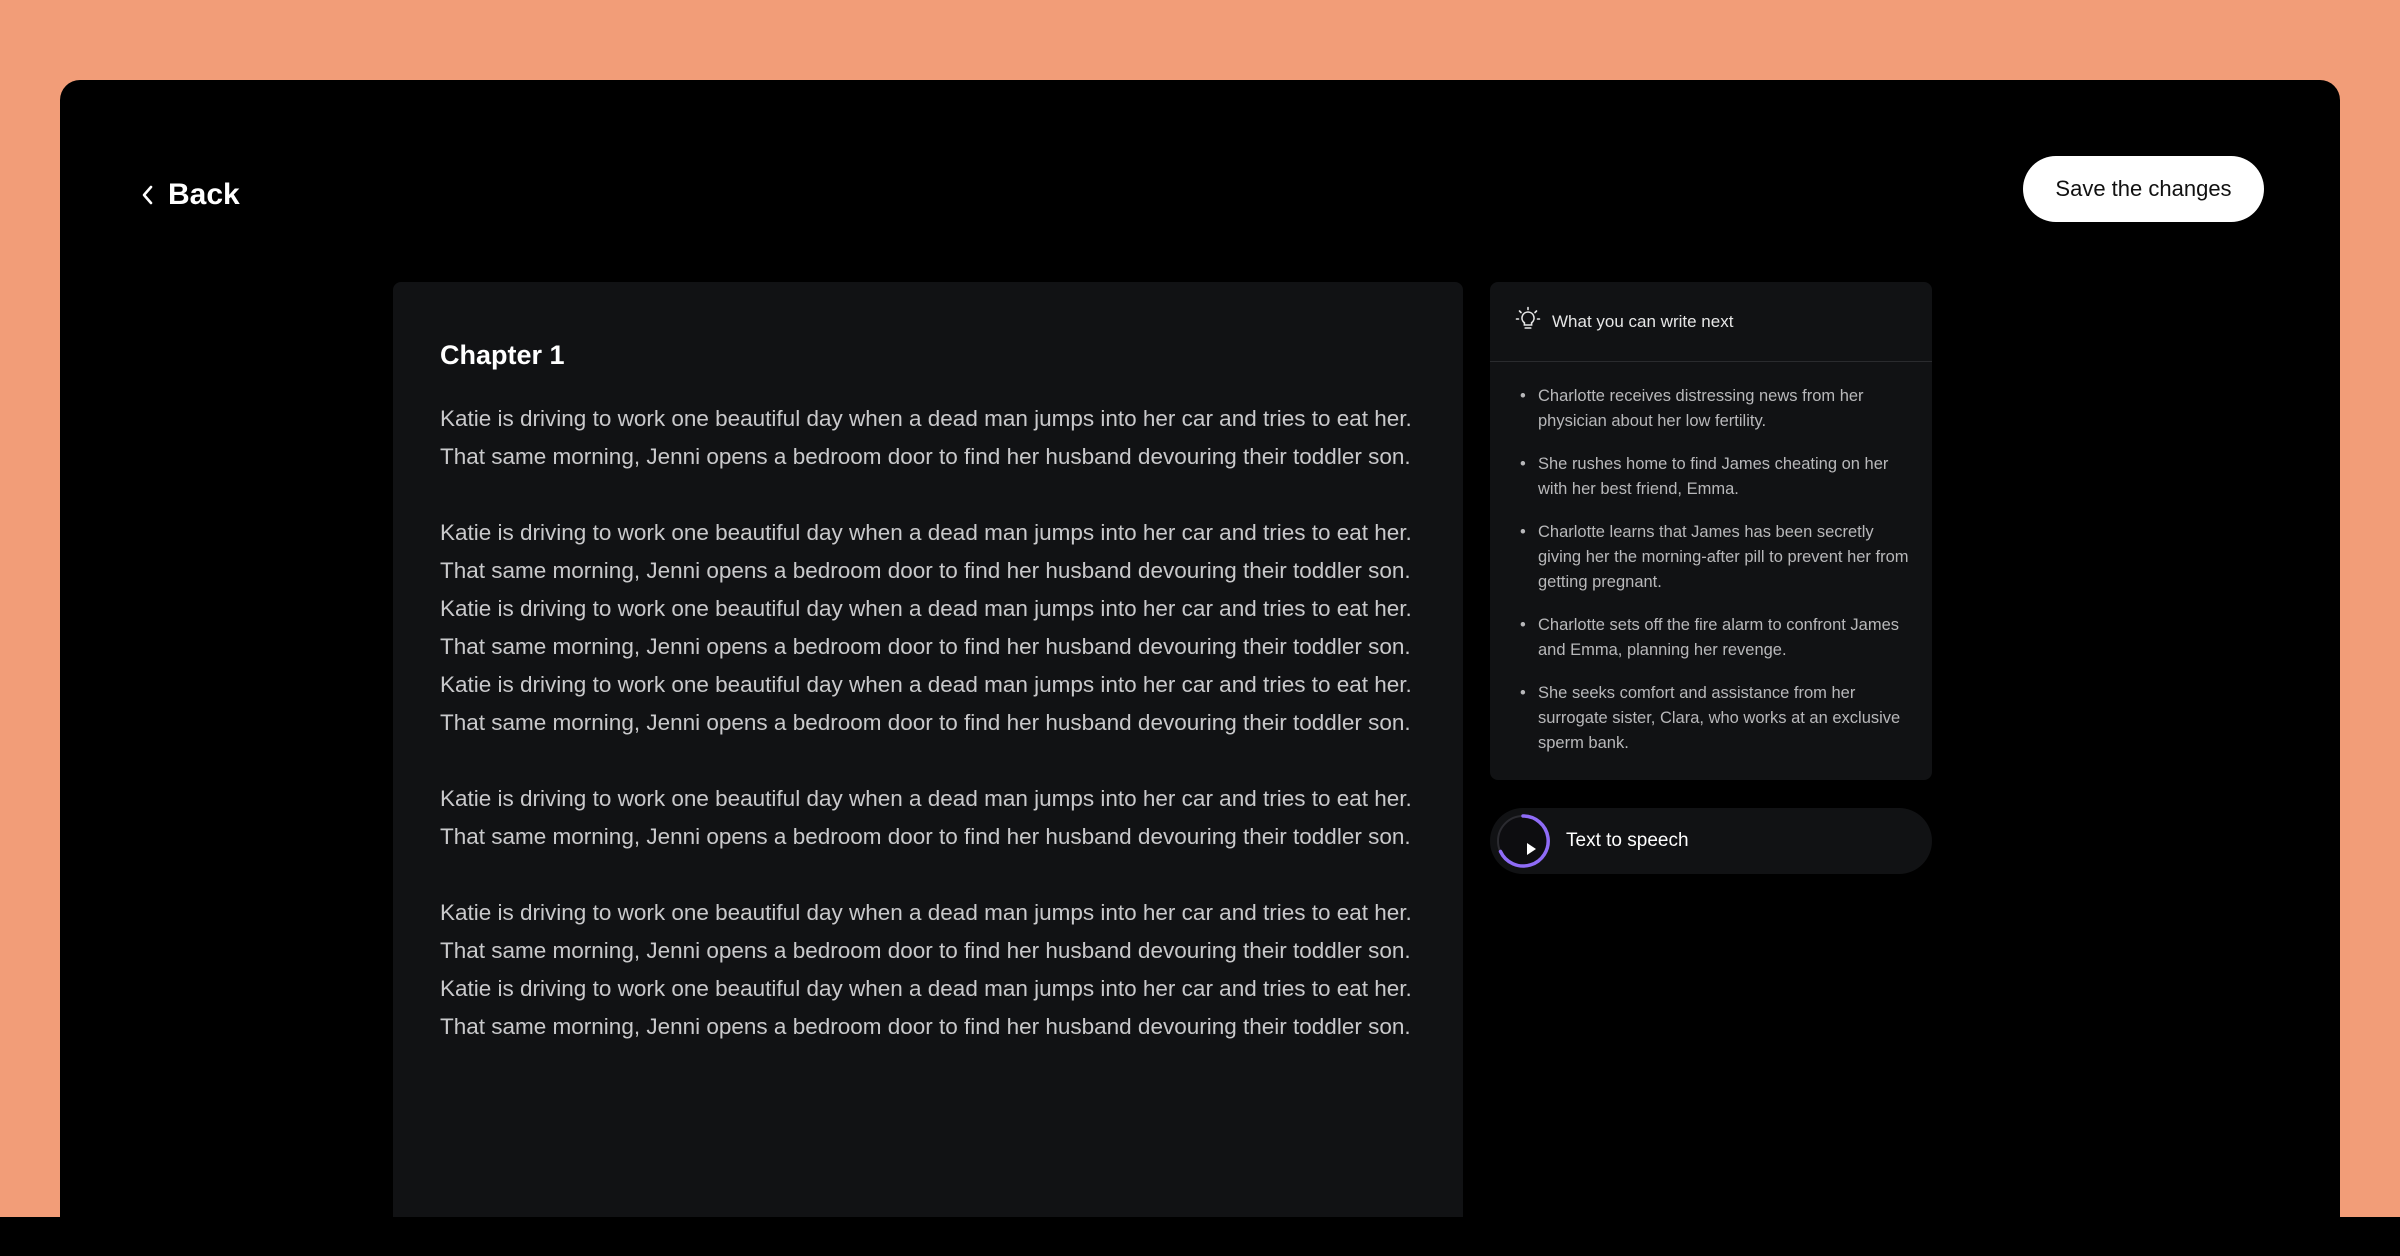  I want to click on save-changes-button: Save the changes, so click(2143, 189).